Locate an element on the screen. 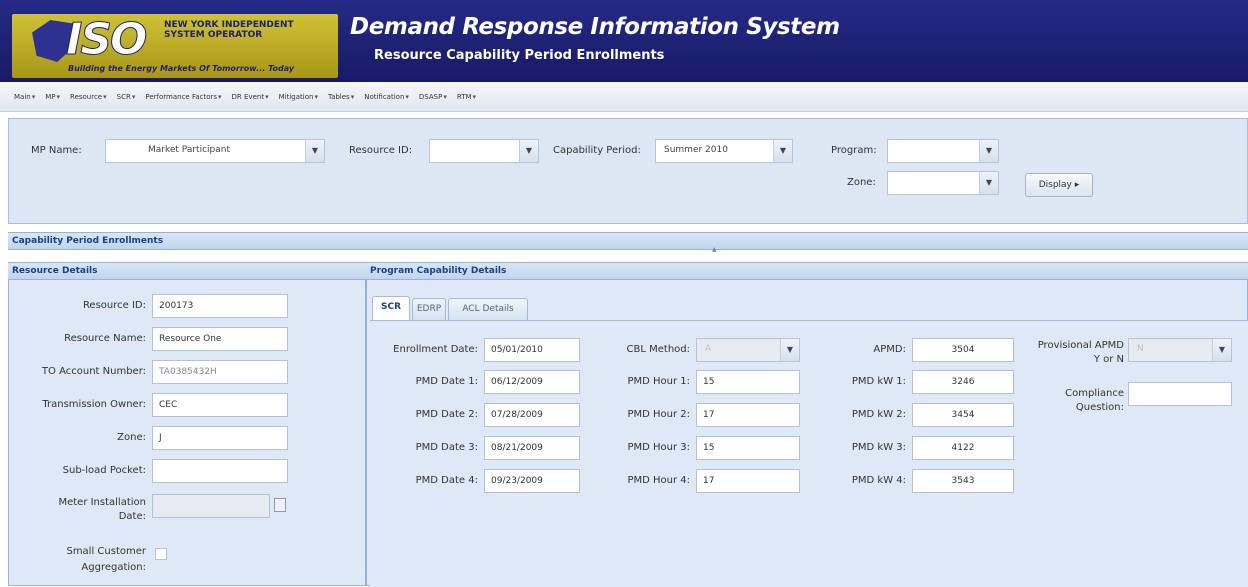 The image size is (1248, 587). pmd-kw-field-2: 3454 is located at coordinates (963, 415).